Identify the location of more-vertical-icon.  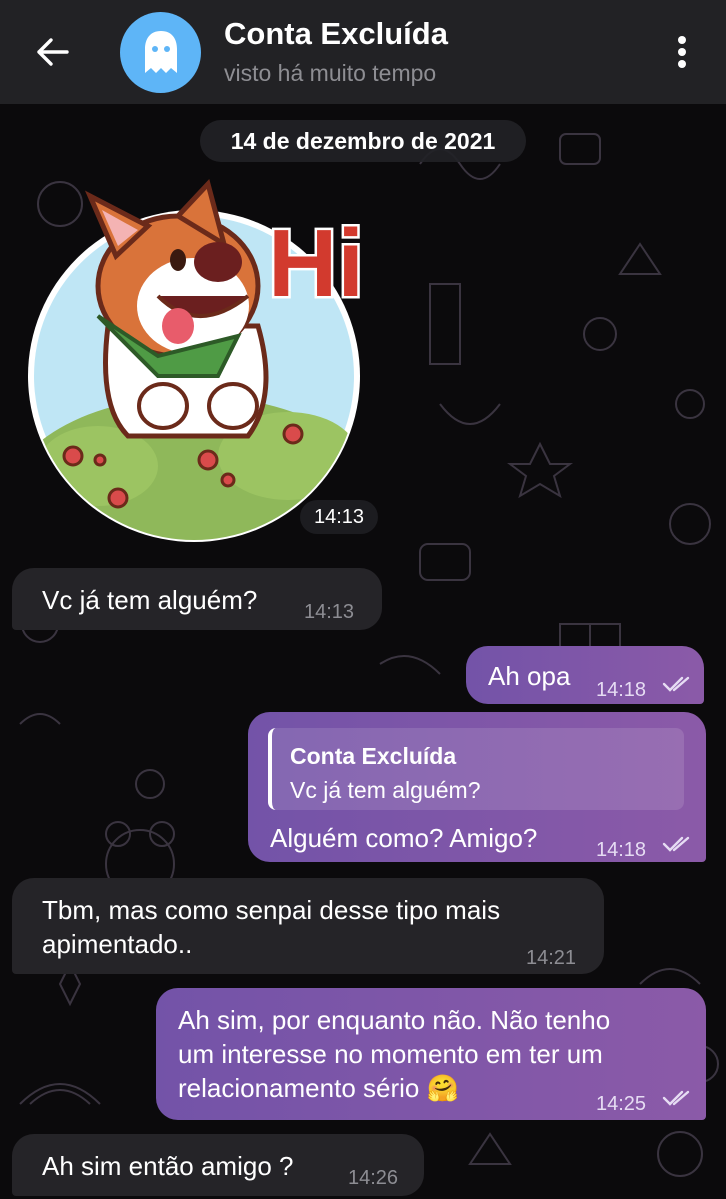
(682, 52).